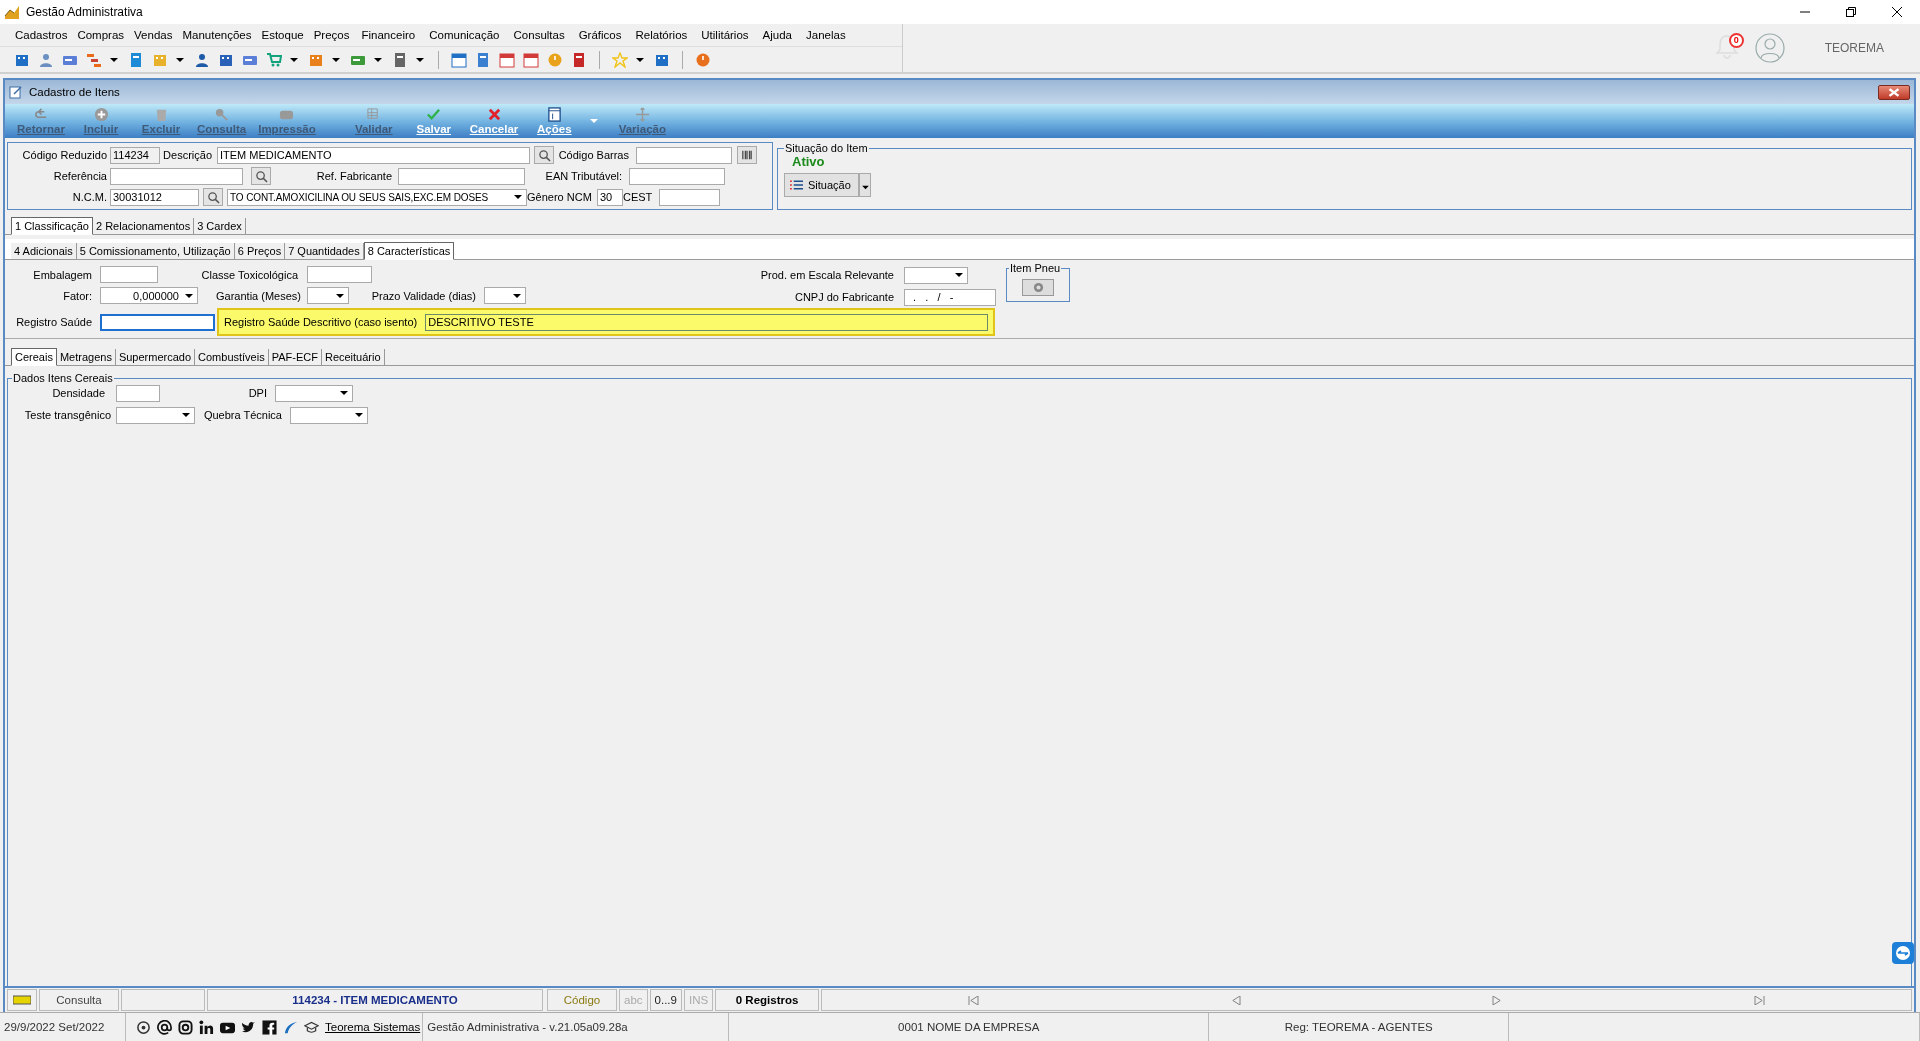  Describe the element at coordinates (1903, 953) in the screenshot. I see `arrows-icon` at that location.